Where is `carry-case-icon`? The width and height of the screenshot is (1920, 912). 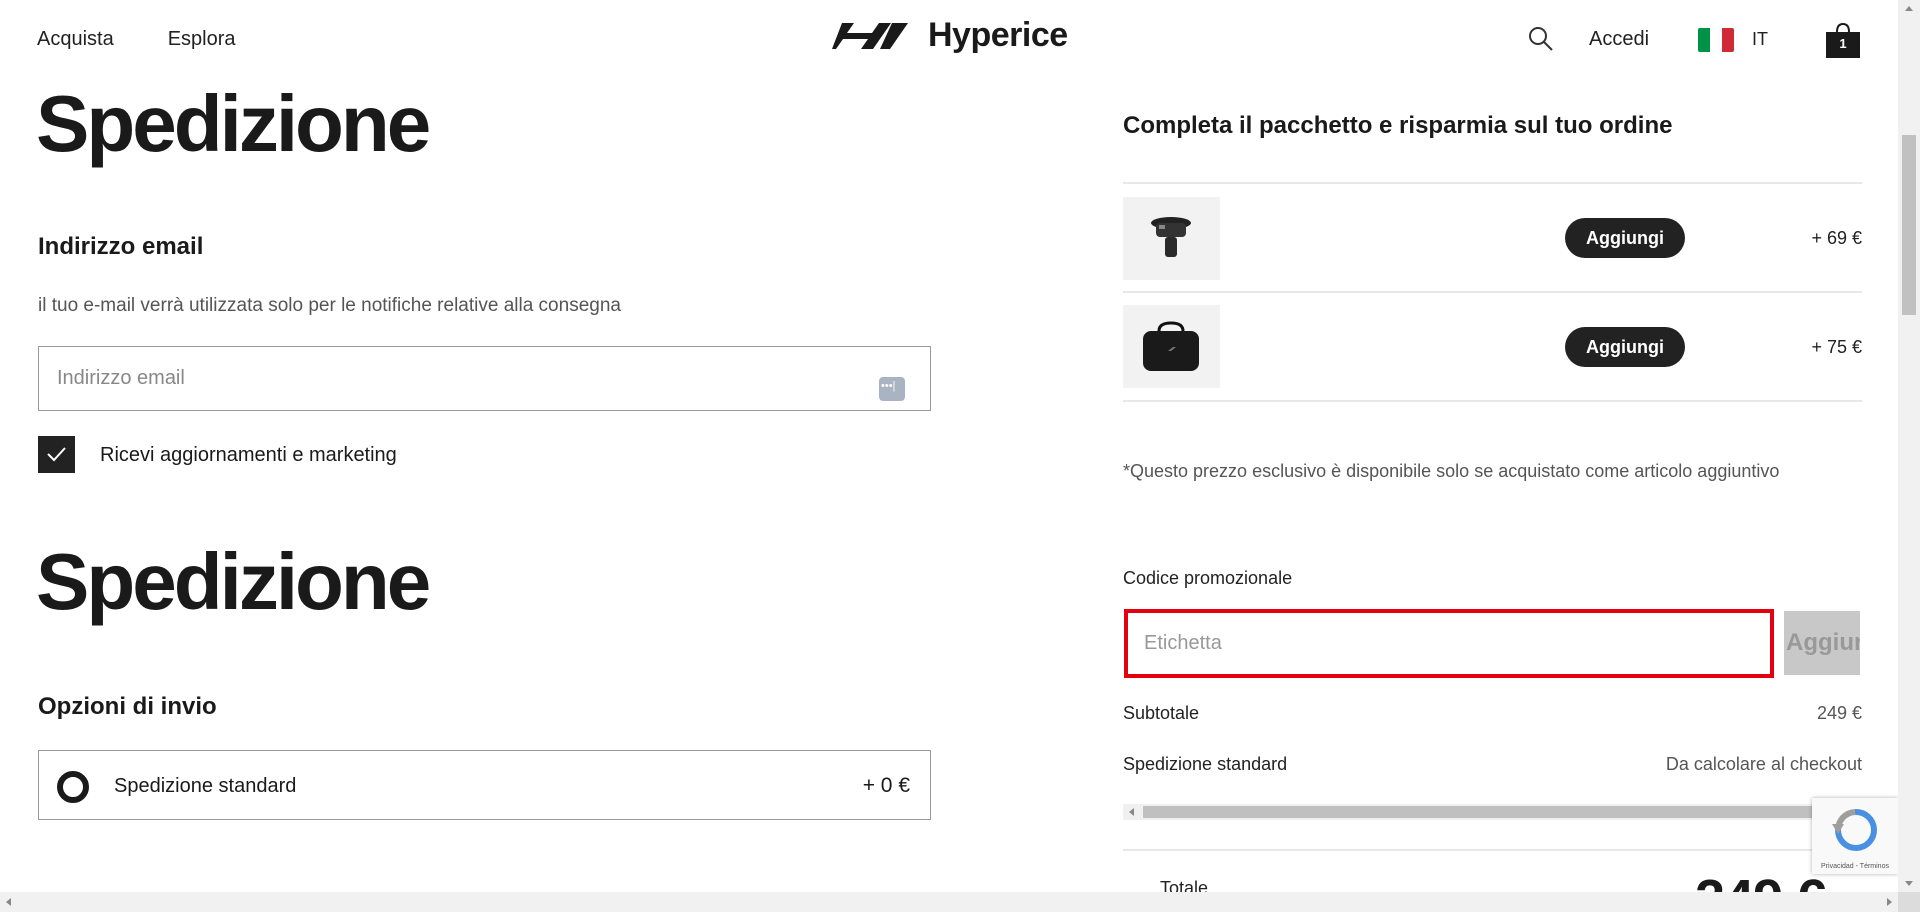
carry-case-icon is located at coordinates (1171, 346).